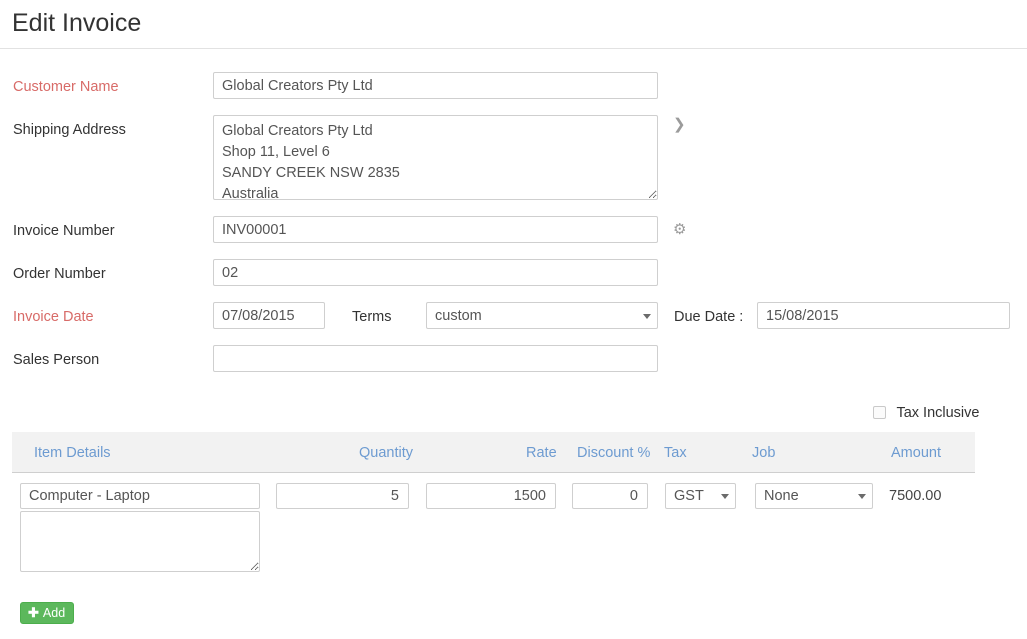  I want to click on tax-select: GST, so click(700, 496).